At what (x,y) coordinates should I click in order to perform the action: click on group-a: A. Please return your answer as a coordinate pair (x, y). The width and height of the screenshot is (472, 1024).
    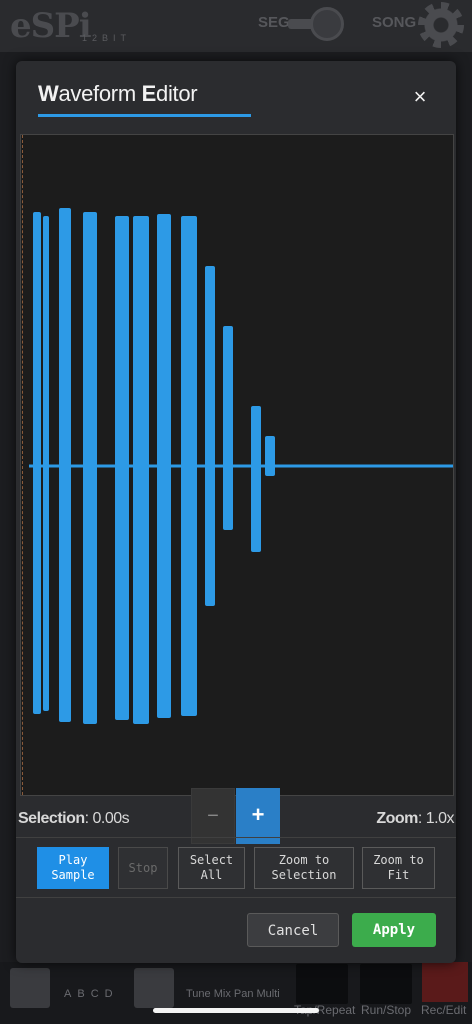
    Looking at the image, I should click on (71, 994).